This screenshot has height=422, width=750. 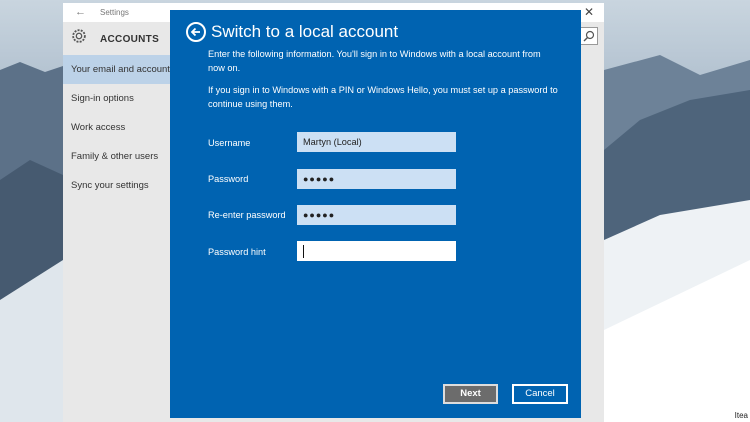 What do you see at coordinates (470, 394) in the screenshot?
I see `next-button: Next` at bounding box center [470, 394].